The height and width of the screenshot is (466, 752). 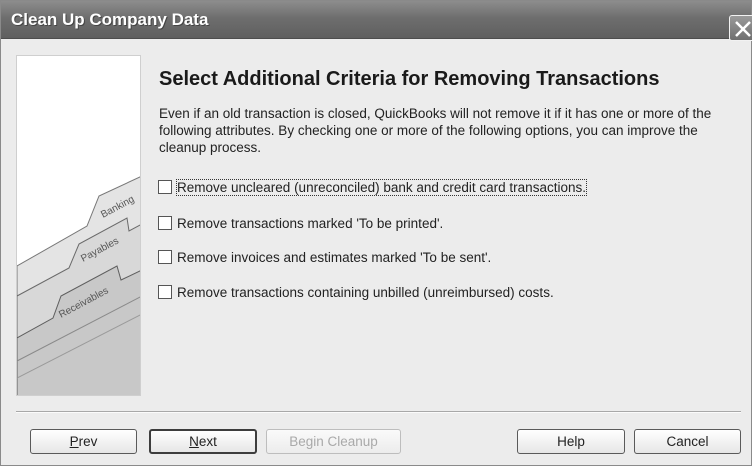 I want to click on next-button: Next, so click(x=203, y=441).